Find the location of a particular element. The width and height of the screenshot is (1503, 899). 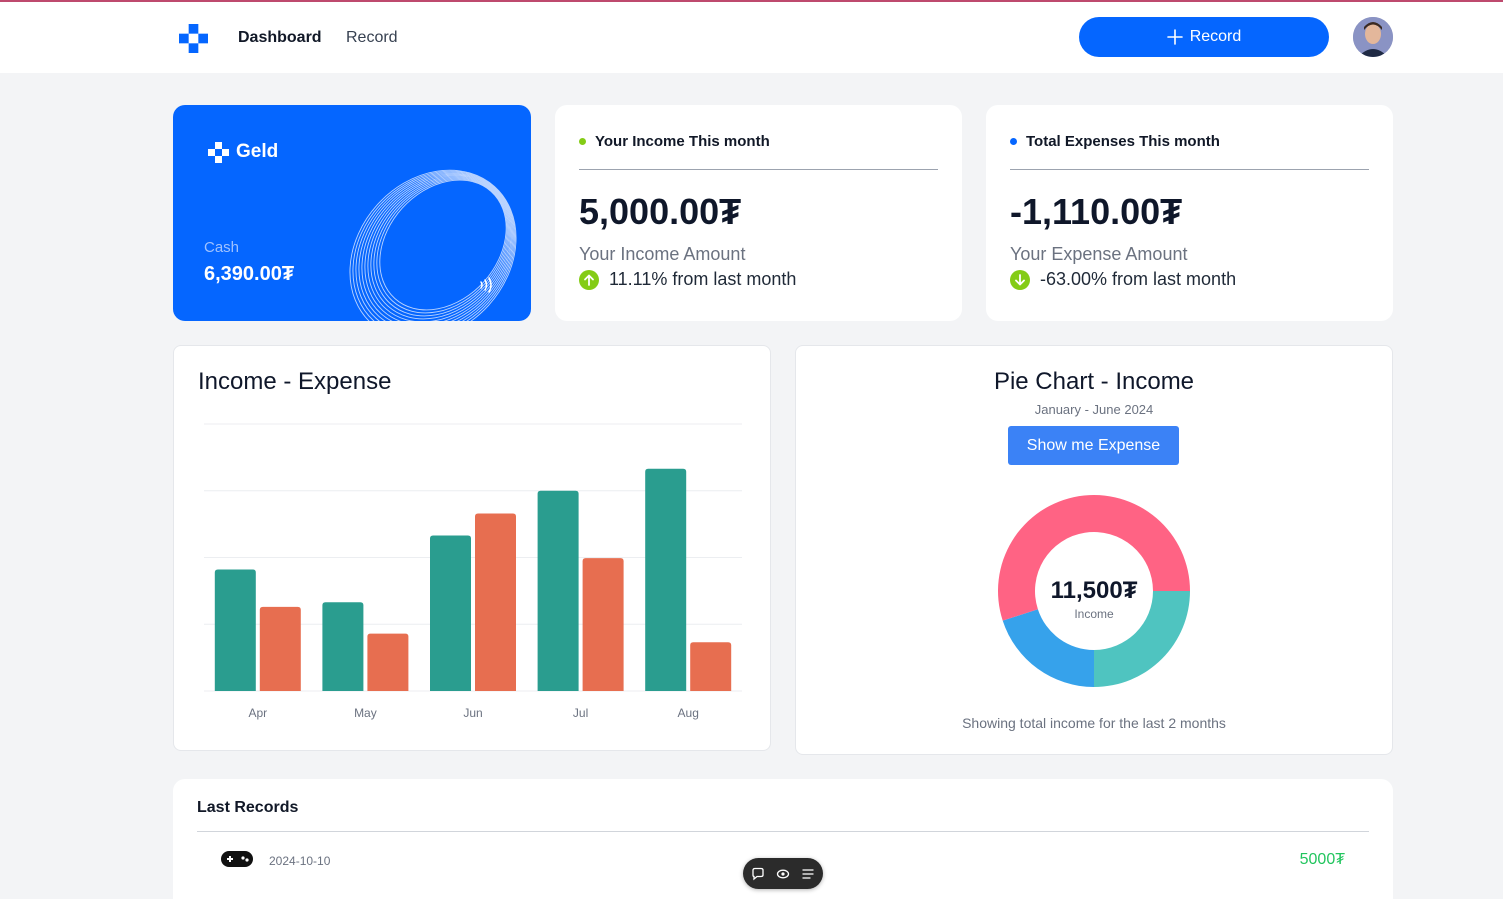

income-card-title: Your Income This month is located at coordinates (682, 141).